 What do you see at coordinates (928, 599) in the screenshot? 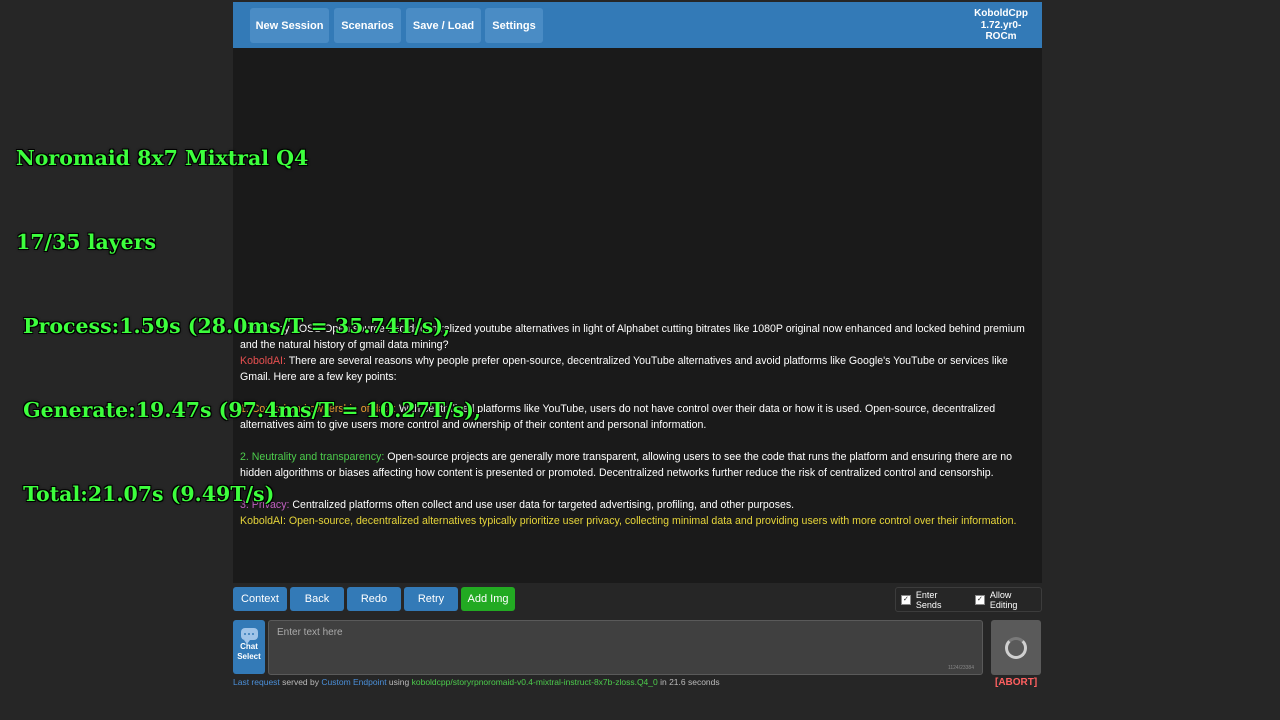
I see `enter-sends-label: Enter Sends` at bounding box center [928, 599].